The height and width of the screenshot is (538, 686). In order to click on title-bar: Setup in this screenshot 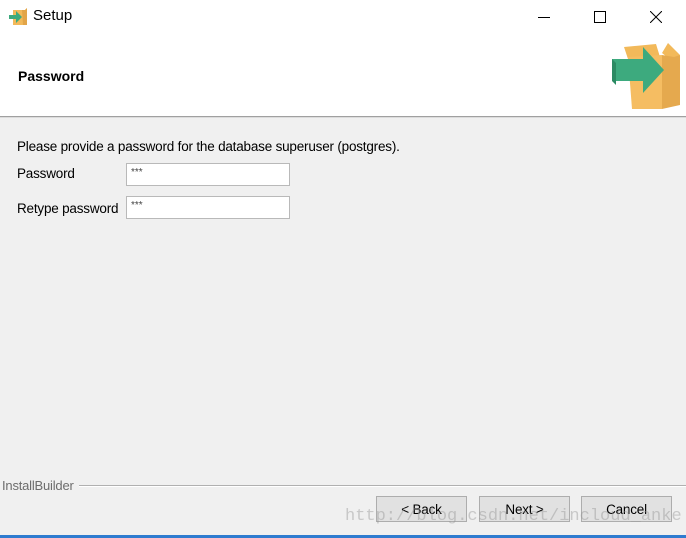, I will do `click(343, 17)`.